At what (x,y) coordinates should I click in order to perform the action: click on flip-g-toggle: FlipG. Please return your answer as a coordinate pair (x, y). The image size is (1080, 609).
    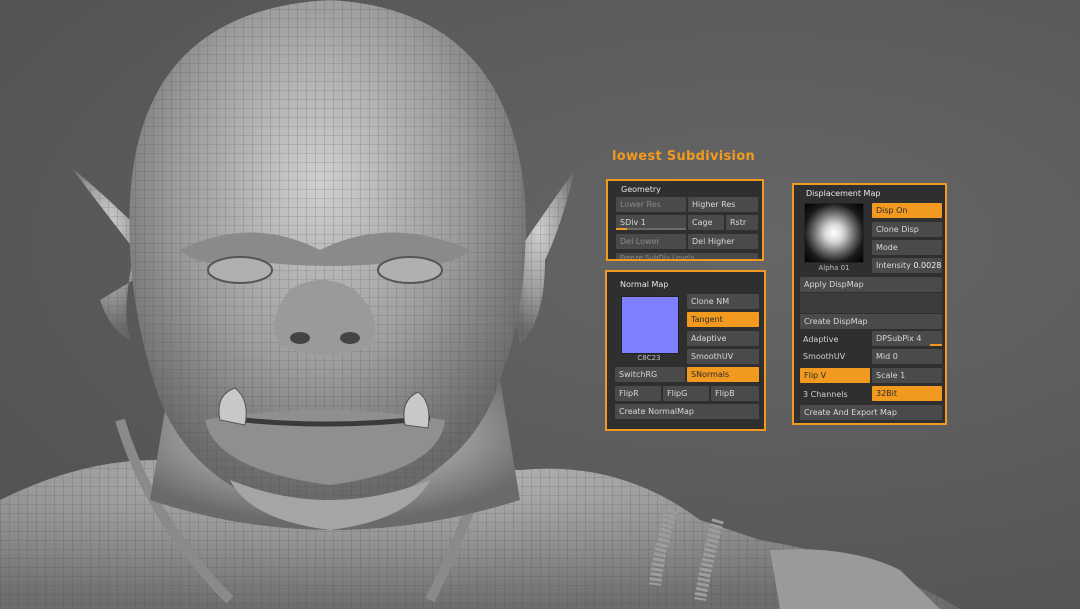
    Looking at the image, I should click on (686, 393).